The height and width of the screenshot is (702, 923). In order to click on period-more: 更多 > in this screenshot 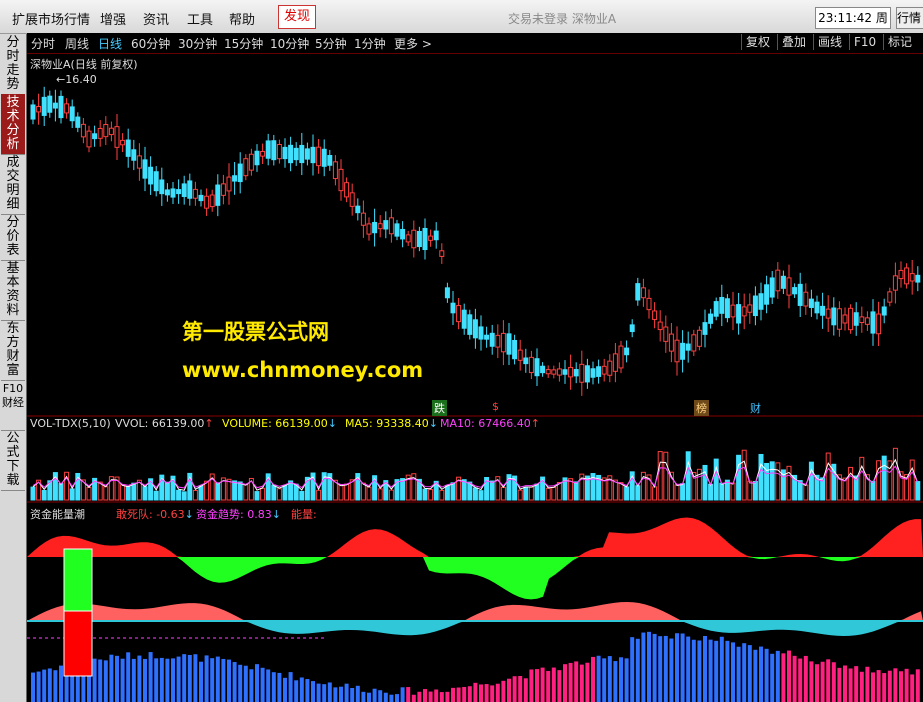, I will do `click(413, 43)`.